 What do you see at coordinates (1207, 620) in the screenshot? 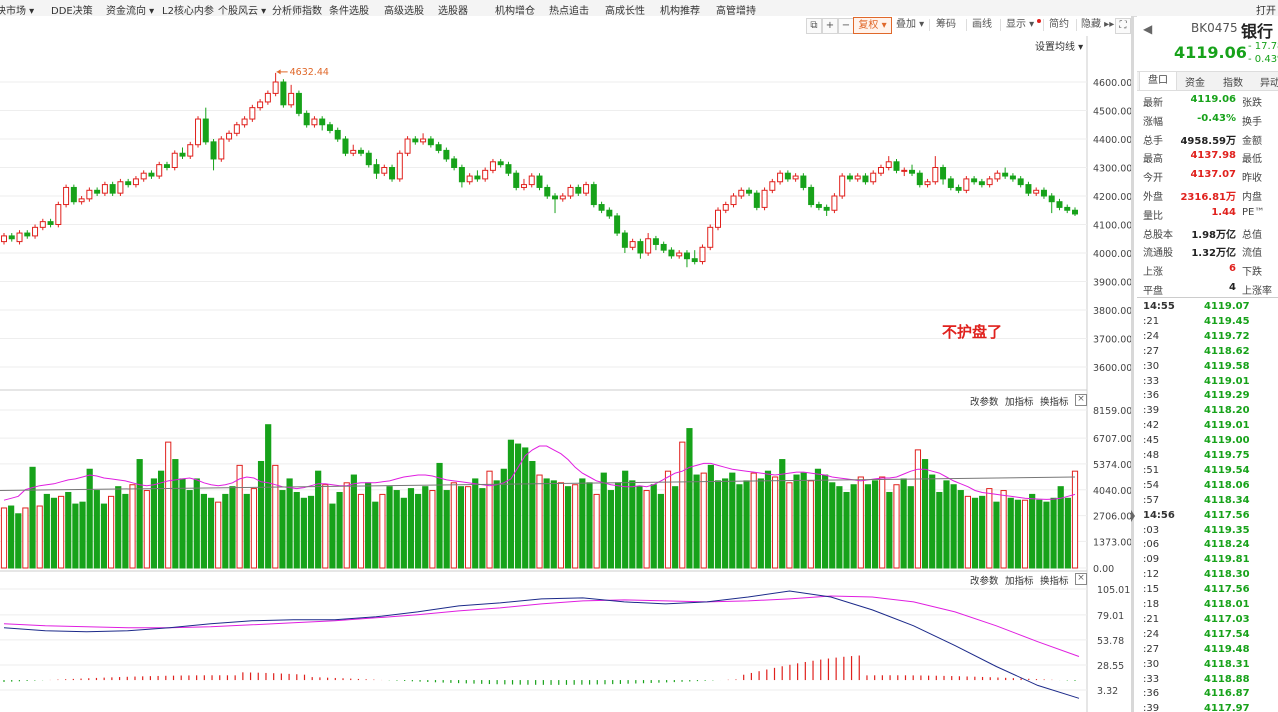
I see `tick-row: :21 4117.03` at bounding box center [1207, 620].